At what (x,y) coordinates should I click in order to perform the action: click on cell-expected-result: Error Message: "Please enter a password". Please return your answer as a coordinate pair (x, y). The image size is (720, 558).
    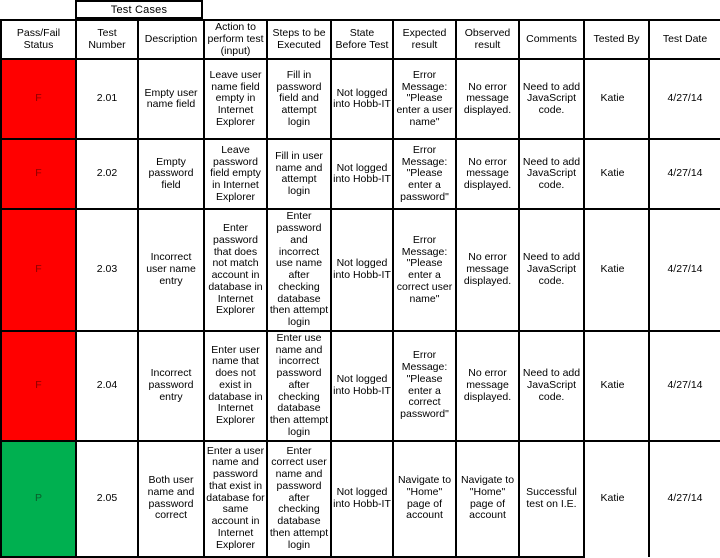
    Looking at the image, I should click on (424, 174).